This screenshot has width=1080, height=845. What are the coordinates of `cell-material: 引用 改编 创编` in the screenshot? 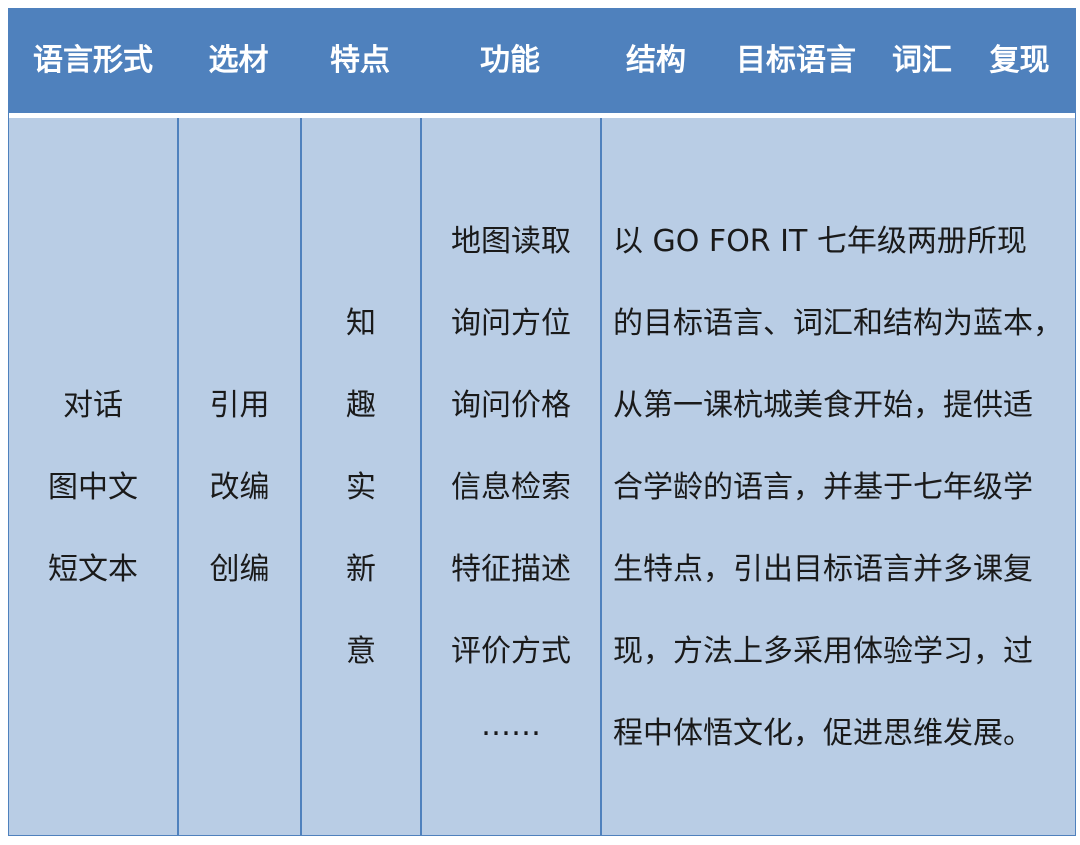 It's located at (239, 476).